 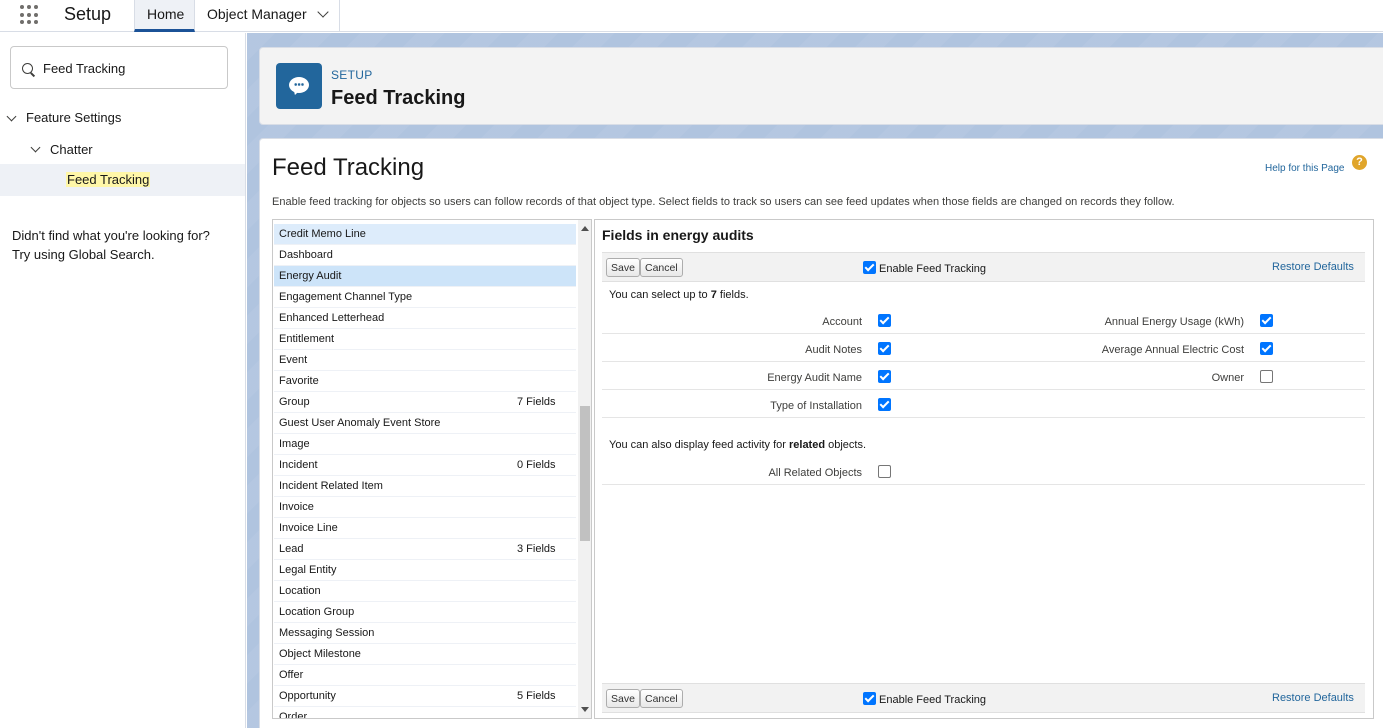 What do you see at coordinates (1359, 162) in the screenshot?
I see `help-icon: ?` at bounding box center [1359, 162].